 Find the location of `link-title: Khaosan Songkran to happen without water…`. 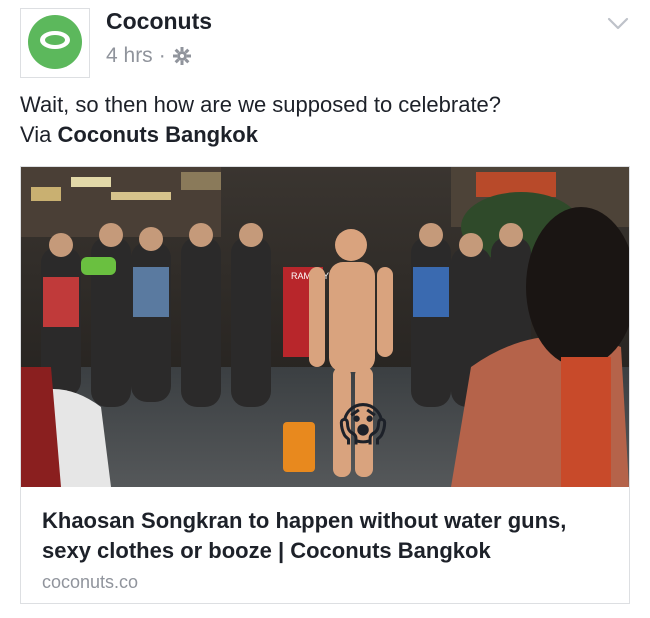

link-title: Khaosan Songkran to happen without water… is located at coordinates (327, 536).